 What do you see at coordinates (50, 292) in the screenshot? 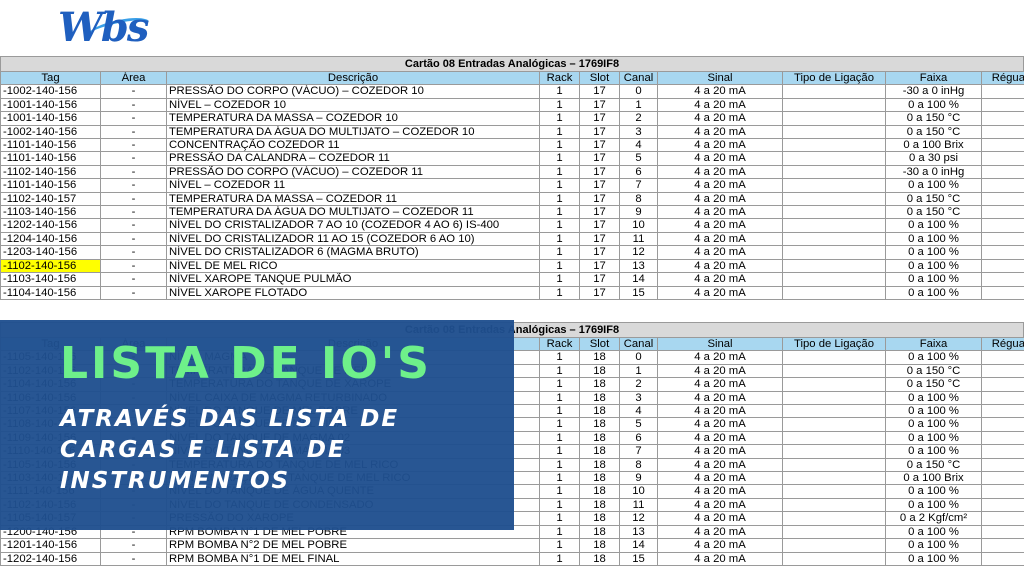
I see `table-cell: -1104-140-156` at bounding box center [50, 292].